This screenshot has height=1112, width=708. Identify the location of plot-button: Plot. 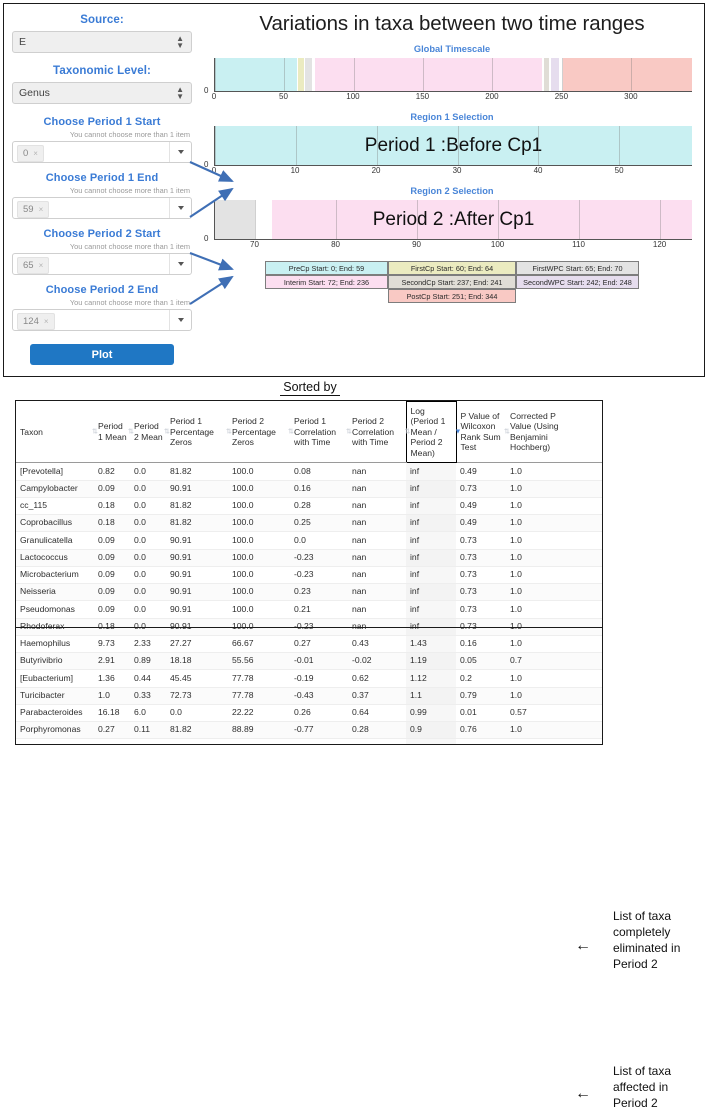
(102, 354).